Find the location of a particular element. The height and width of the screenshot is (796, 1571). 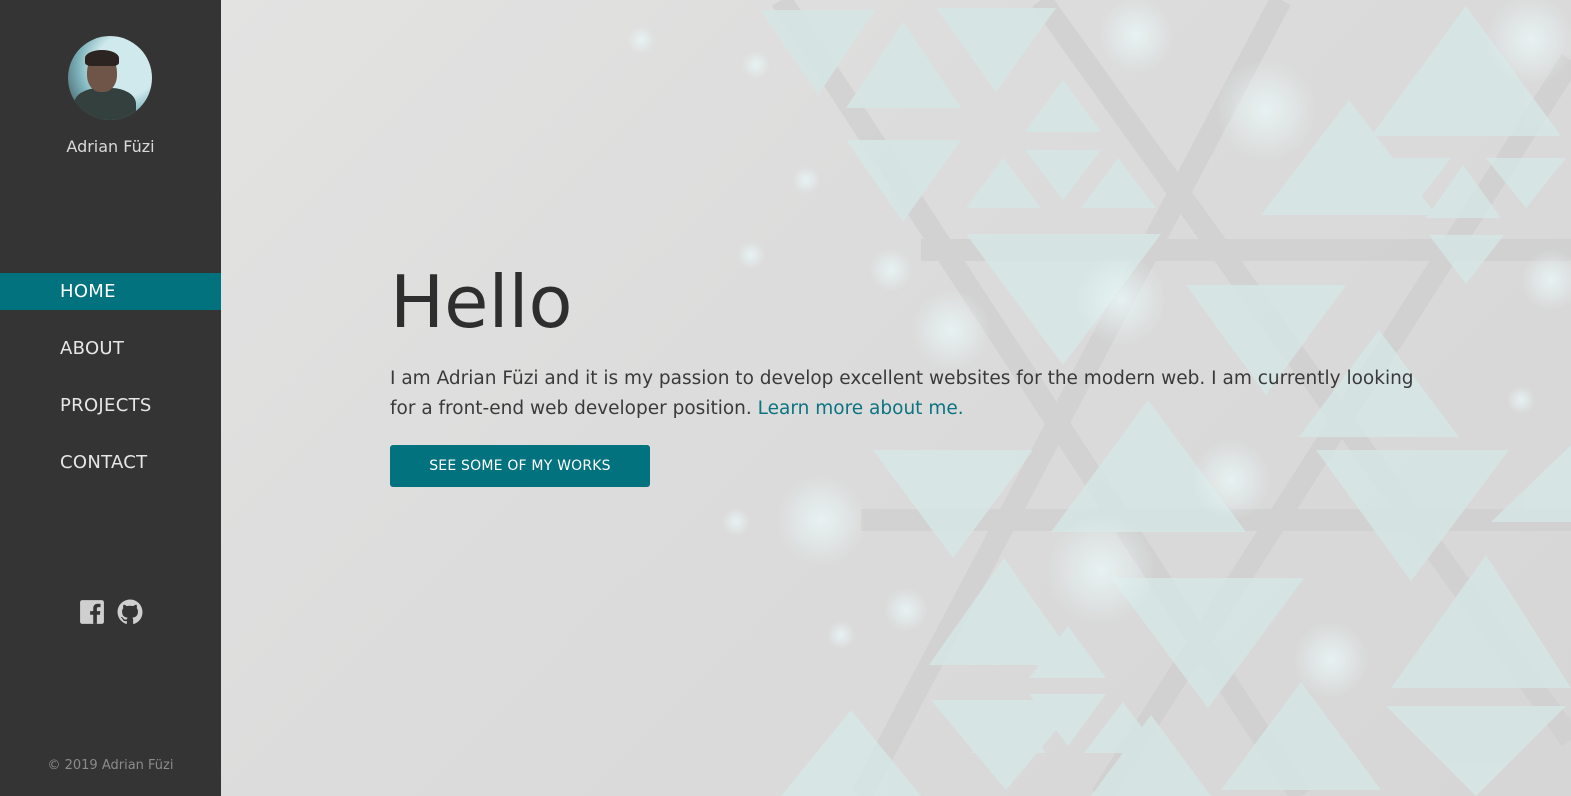

avatar-hair is located at coordinates (102, 58).